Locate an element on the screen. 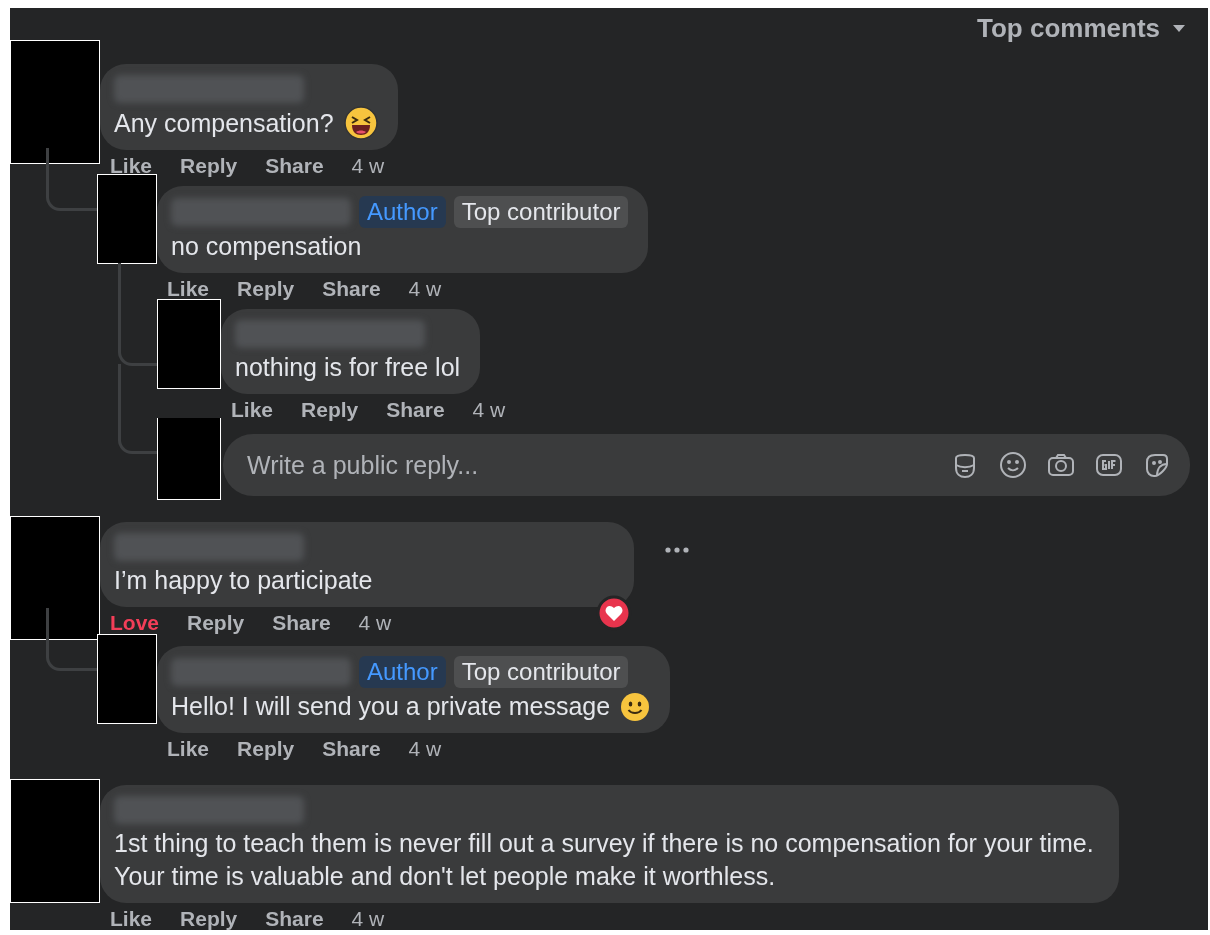 The height and width of the screenshot is (935, 1210). react-link: Love is located at coordinates (134, 623).